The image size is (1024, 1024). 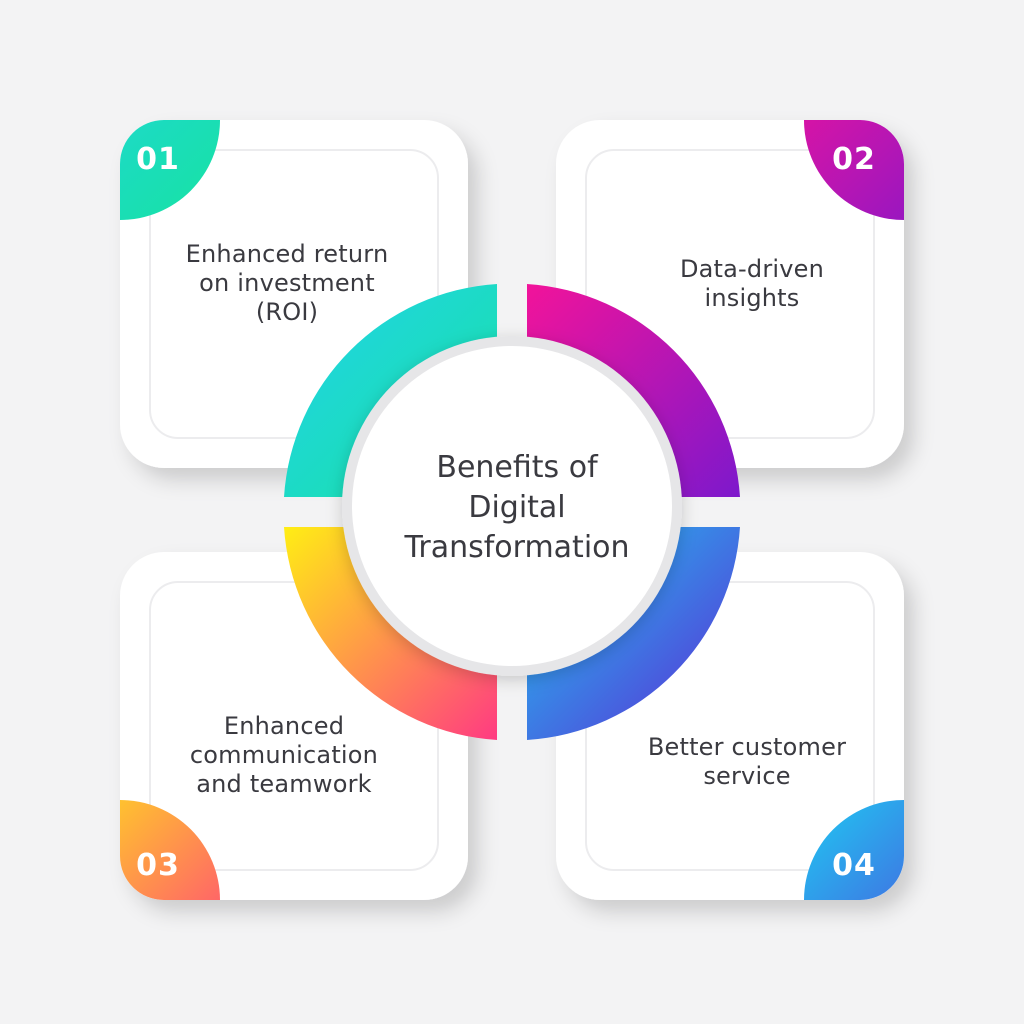 What do you see at coordinates (158, 865) in the screenshot?
I see `badge-number-03: 03` at bounding box center [158, 865].